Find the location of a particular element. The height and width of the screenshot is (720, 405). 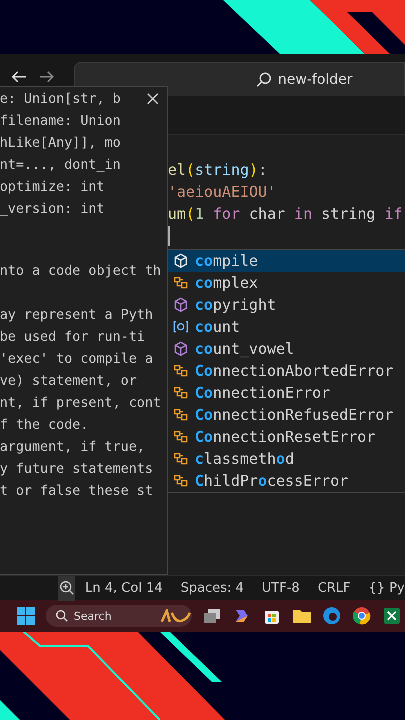

suggestion-item: classmethod is located at coordinates (286, 459).